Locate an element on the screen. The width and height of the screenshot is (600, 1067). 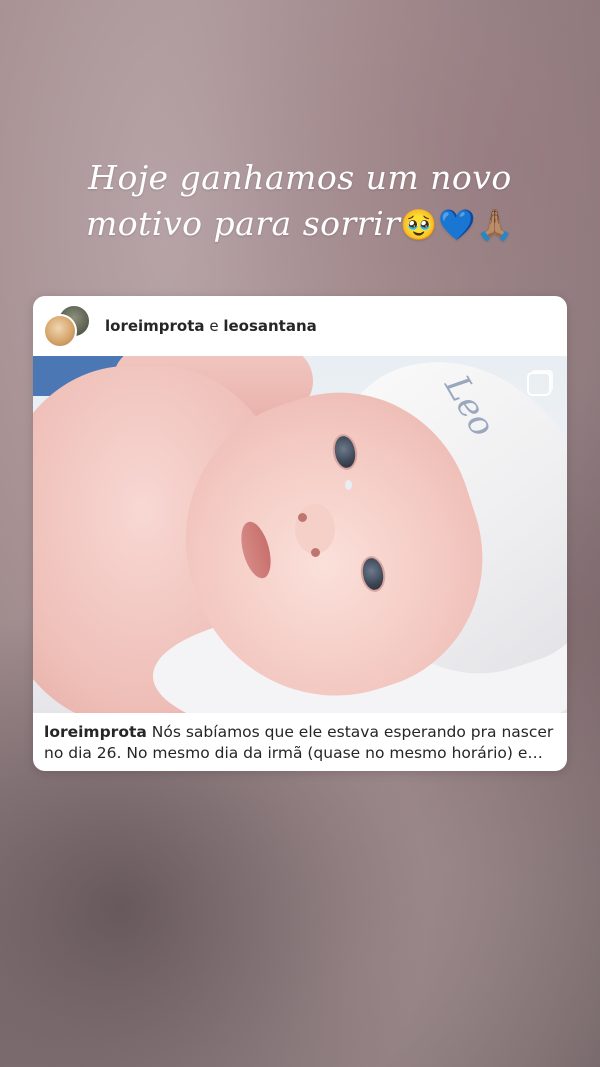
collaborator-username: leosantana is located at coordinates (269, 326).